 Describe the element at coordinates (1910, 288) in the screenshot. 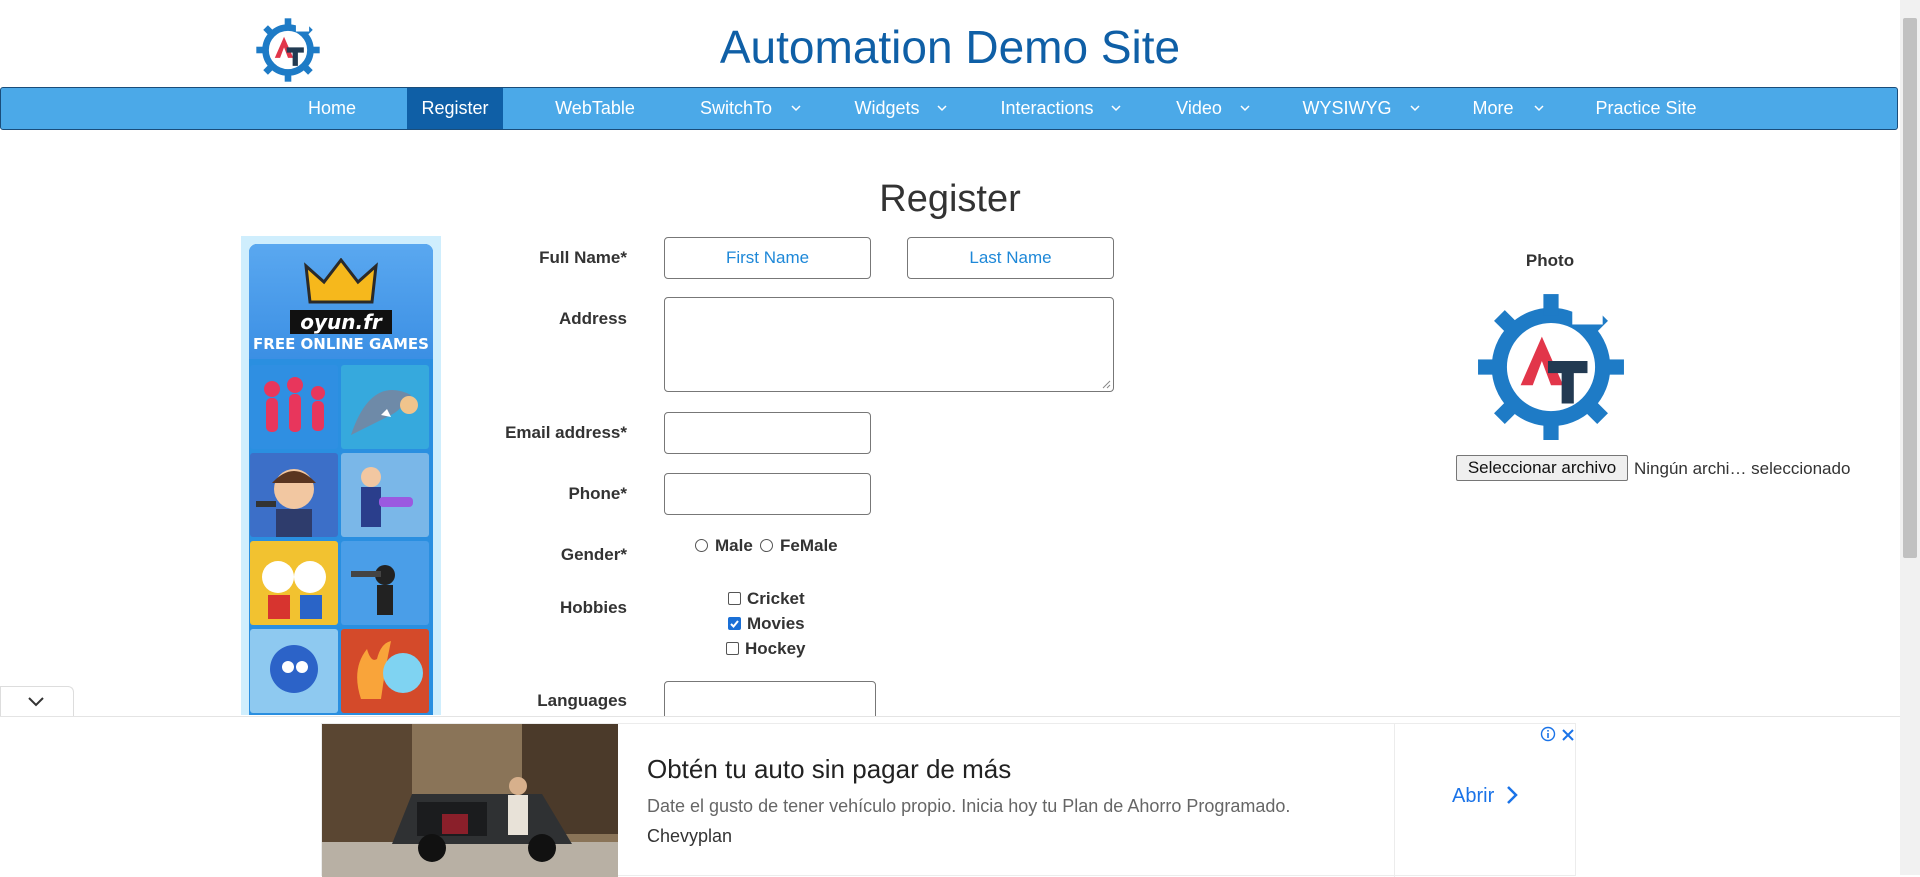

I see `scrollbar-thumb` at that location.